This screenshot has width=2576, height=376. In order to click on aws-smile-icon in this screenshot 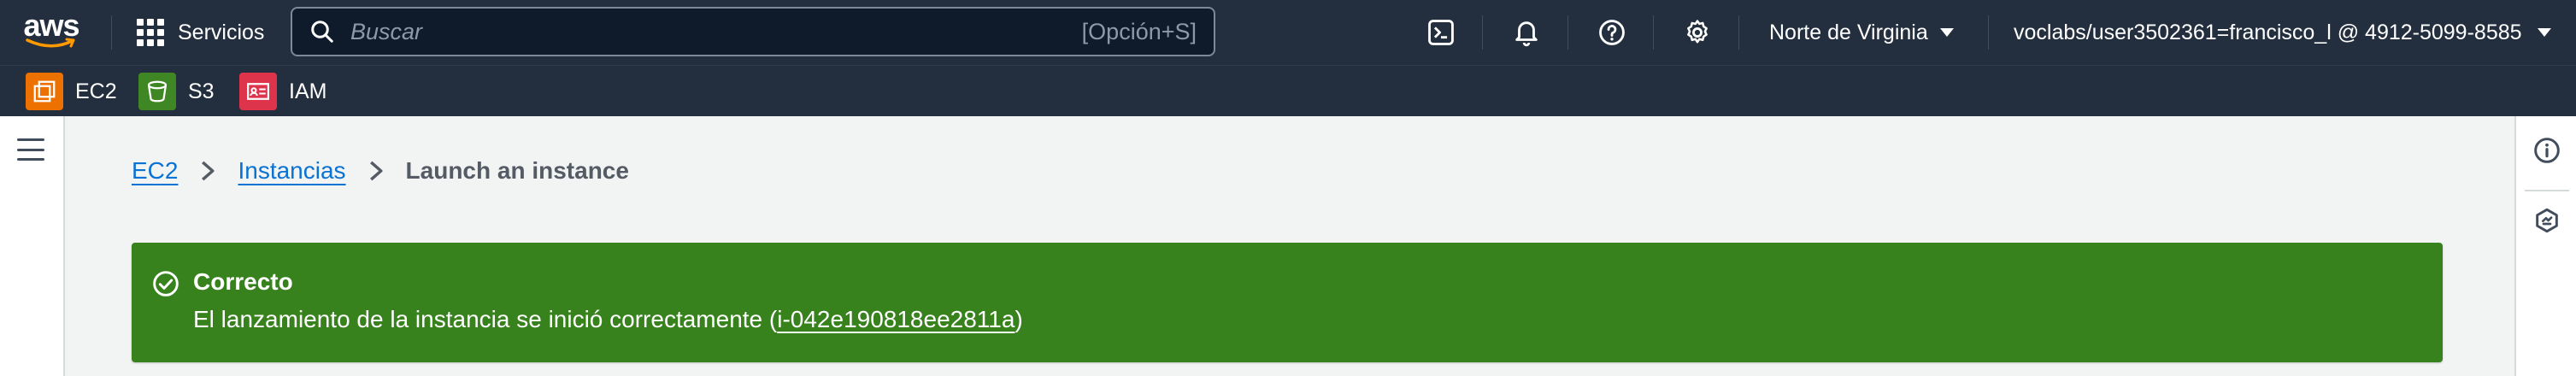, I will do `click(50, 43)`.